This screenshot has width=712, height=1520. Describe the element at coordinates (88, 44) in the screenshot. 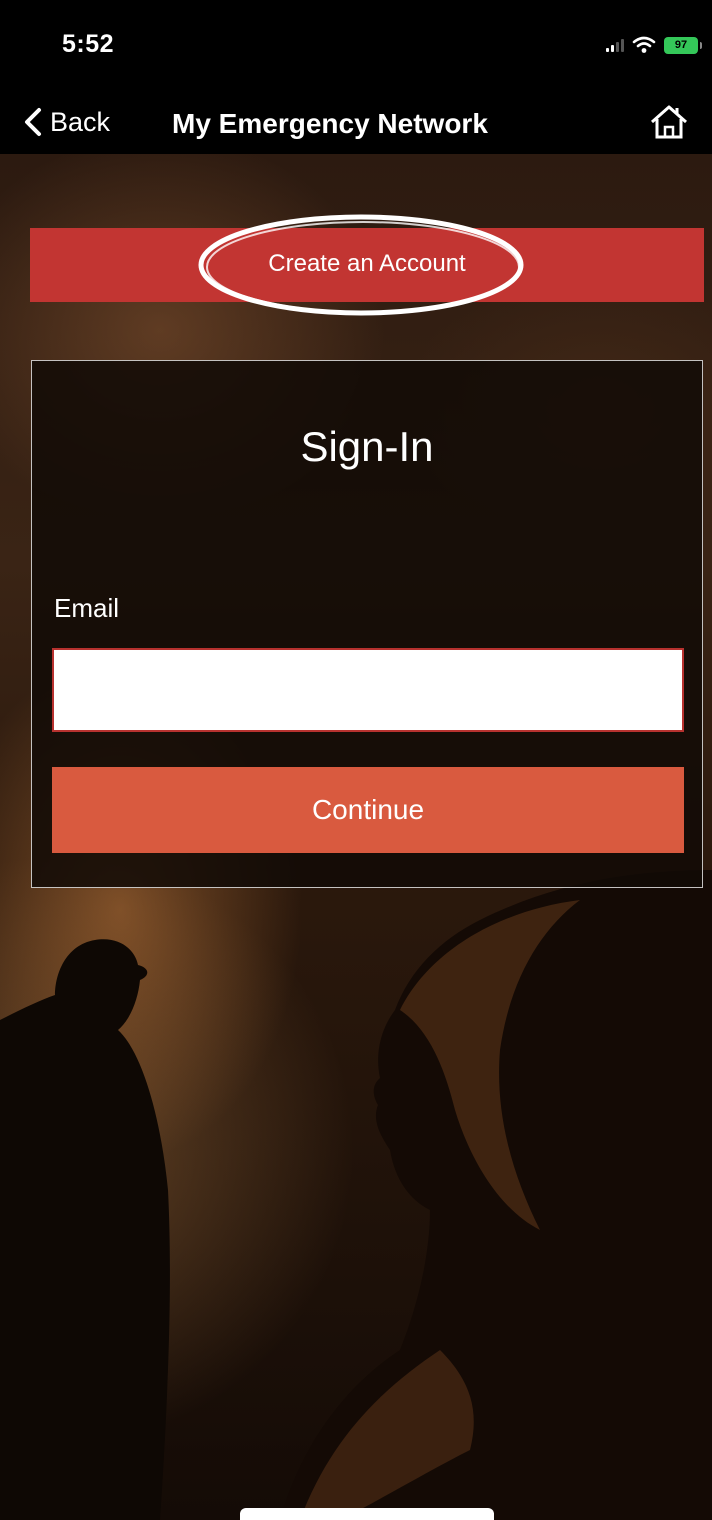

I see `status-time: 5:52` at that location.